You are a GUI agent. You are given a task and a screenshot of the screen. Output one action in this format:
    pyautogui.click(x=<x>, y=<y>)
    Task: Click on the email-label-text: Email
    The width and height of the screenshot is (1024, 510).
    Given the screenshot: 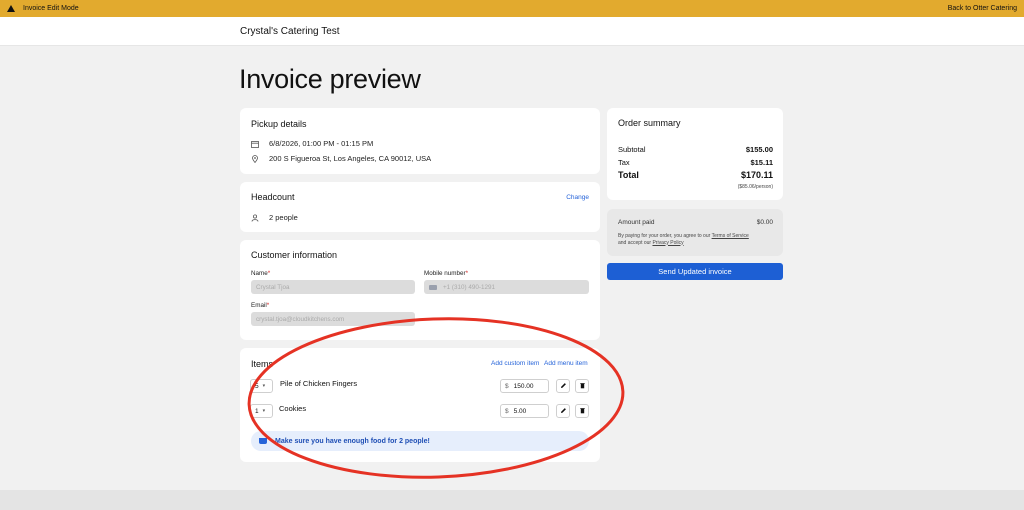 What is the action you would take?
    pyautogui.click(x=259, y=305)
    